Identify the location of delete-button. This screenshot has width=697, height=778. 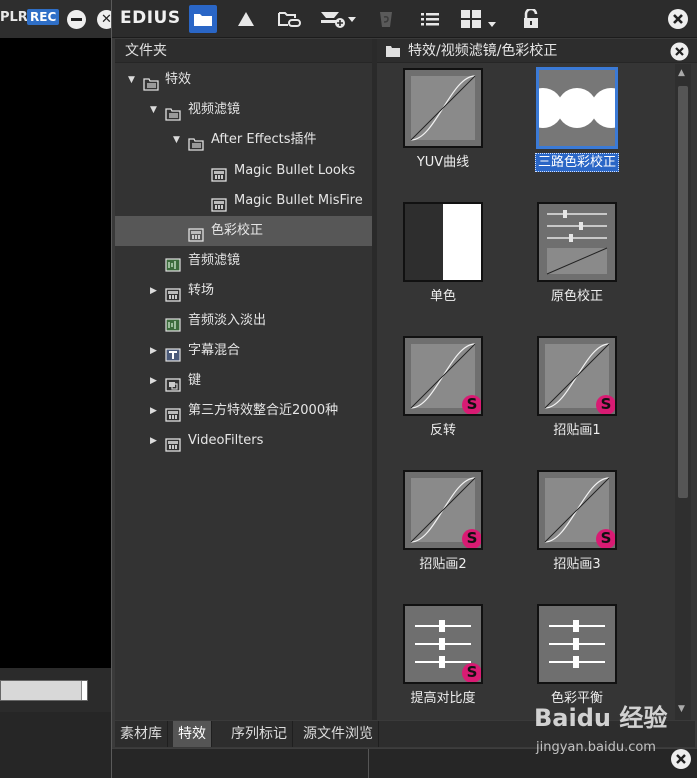
(386, 19).